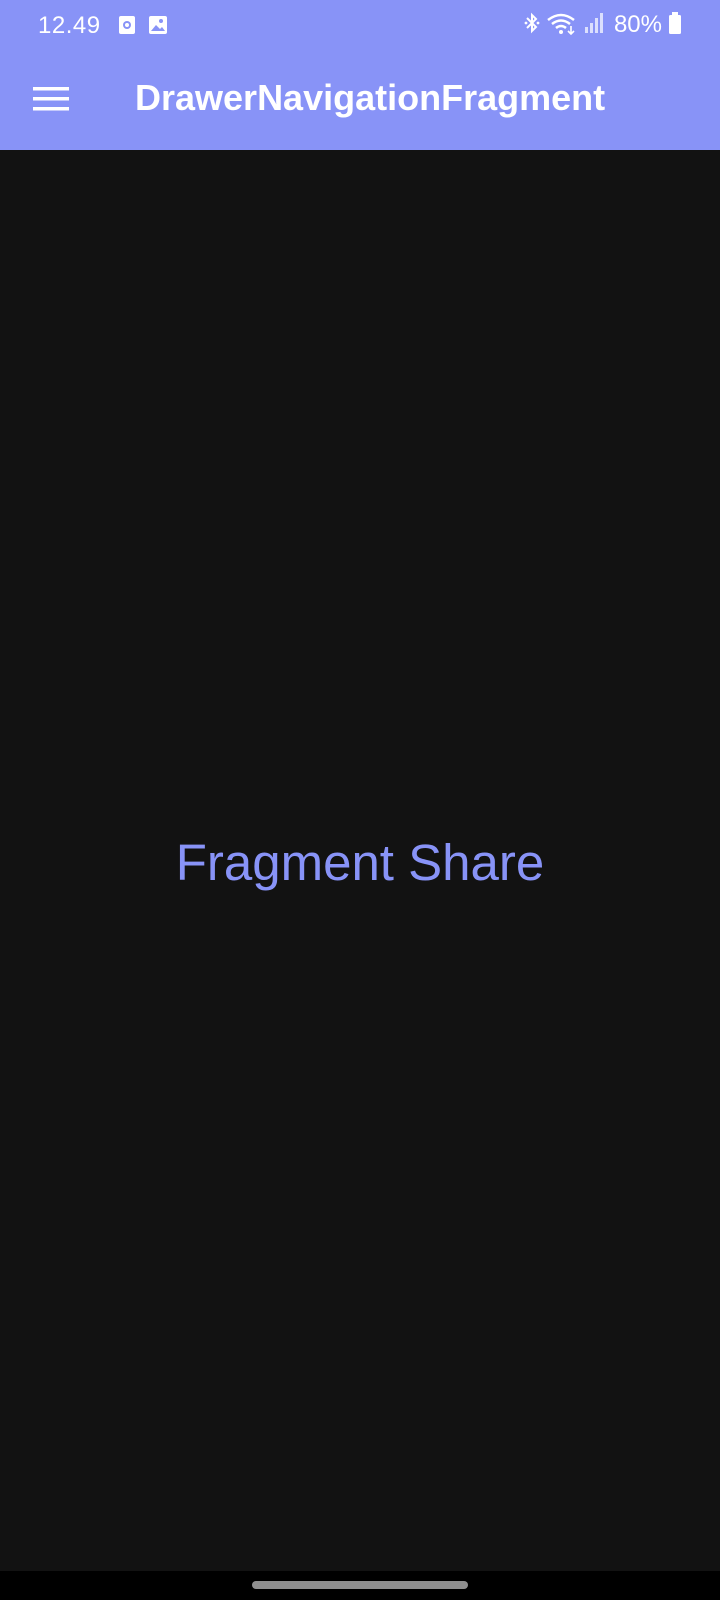 This screenshot has width=720, height=1600. I want to click on home-gesture-handle, so click(360, 1585).